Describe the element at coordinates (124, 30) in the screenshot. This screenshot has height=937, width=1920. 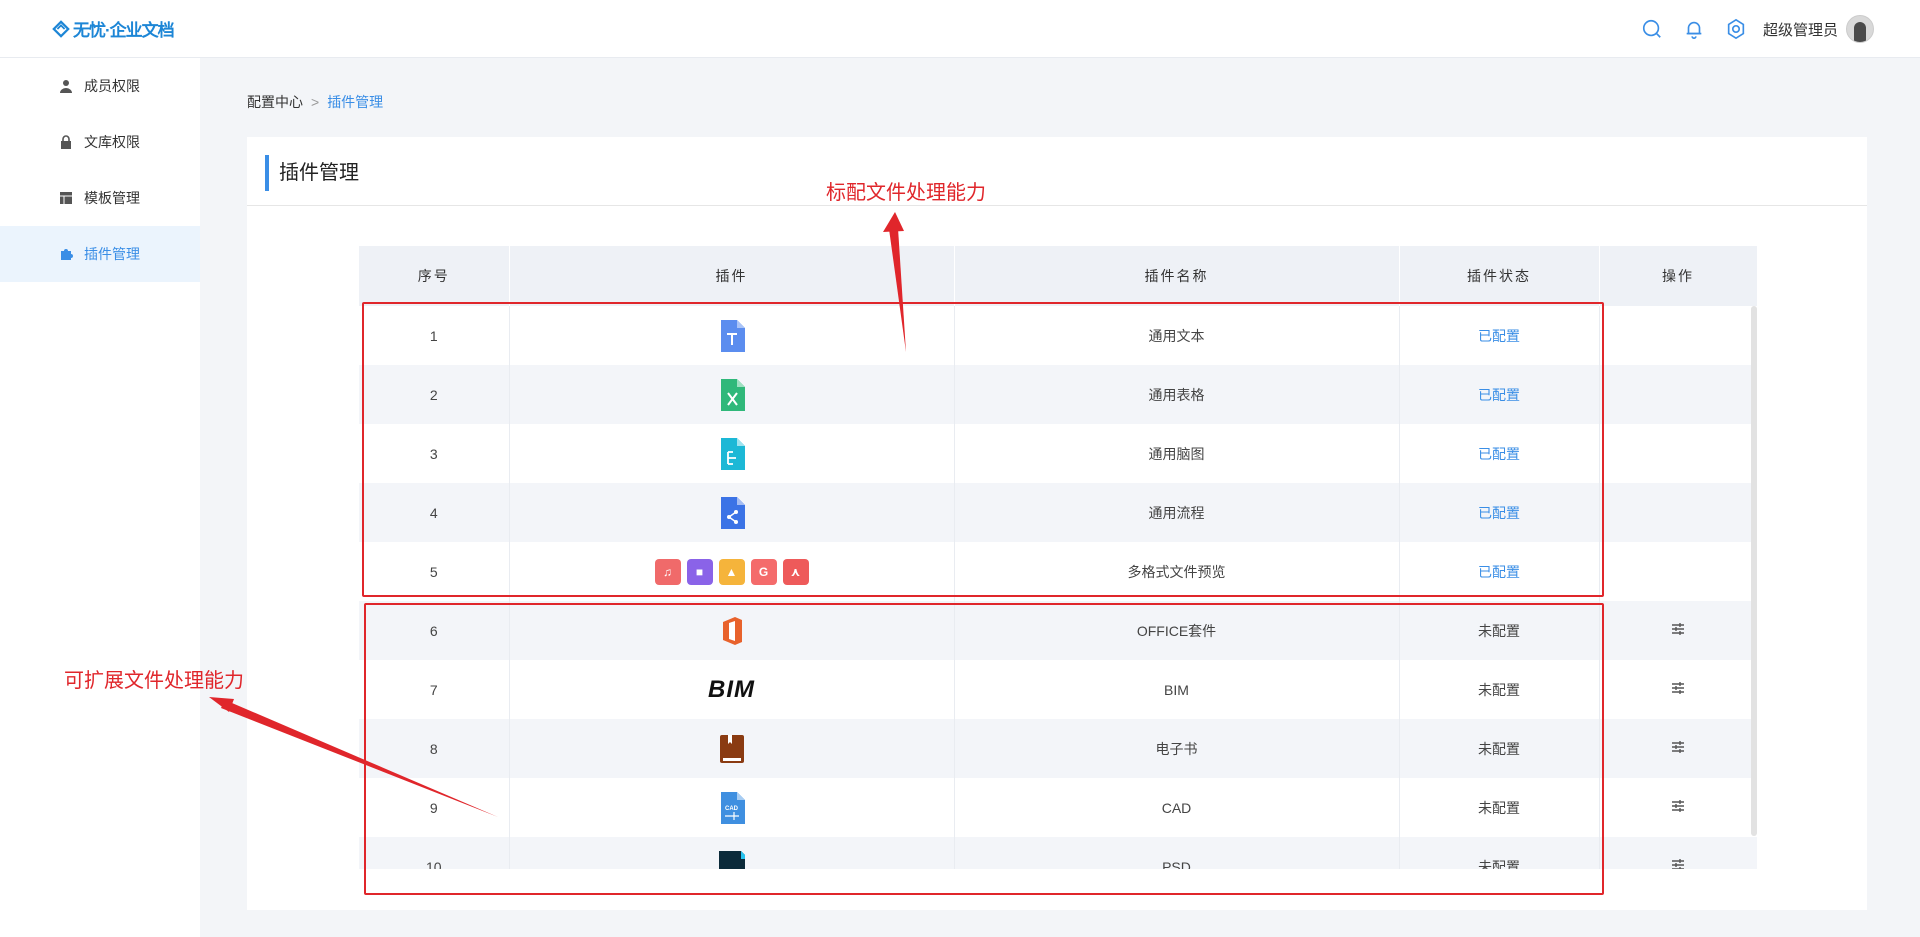
I see `logo-text: 无忧·企业文档` at that location.